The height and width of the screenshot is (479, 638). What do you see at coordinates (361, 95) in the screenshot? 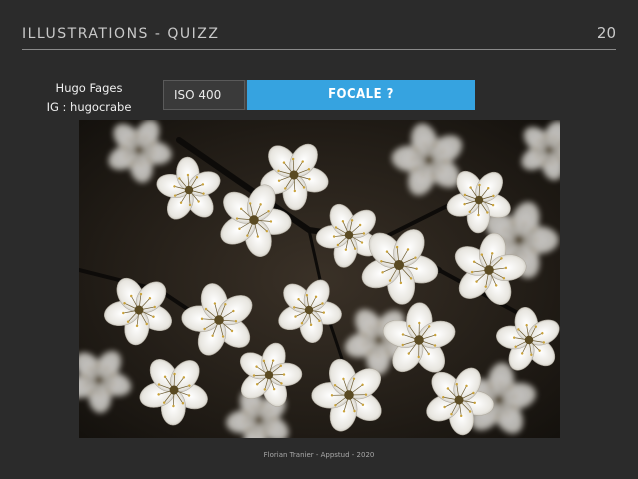
I see `focal-question: FOCALE ?` at bounding box center [361, 95].